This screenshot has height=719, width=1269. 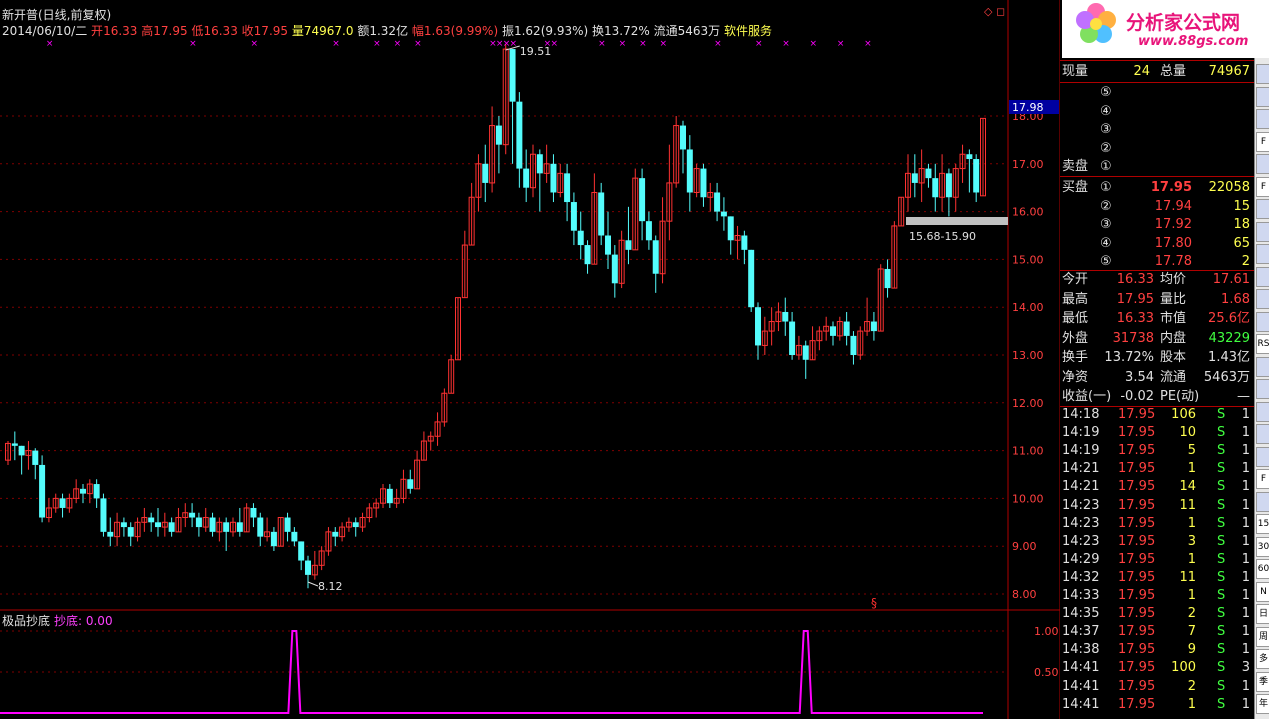 What do you see at coordinates (1262, 704) in the screenshot?
I see `toolbar-button: 年` at bounding box center [1262, 704].